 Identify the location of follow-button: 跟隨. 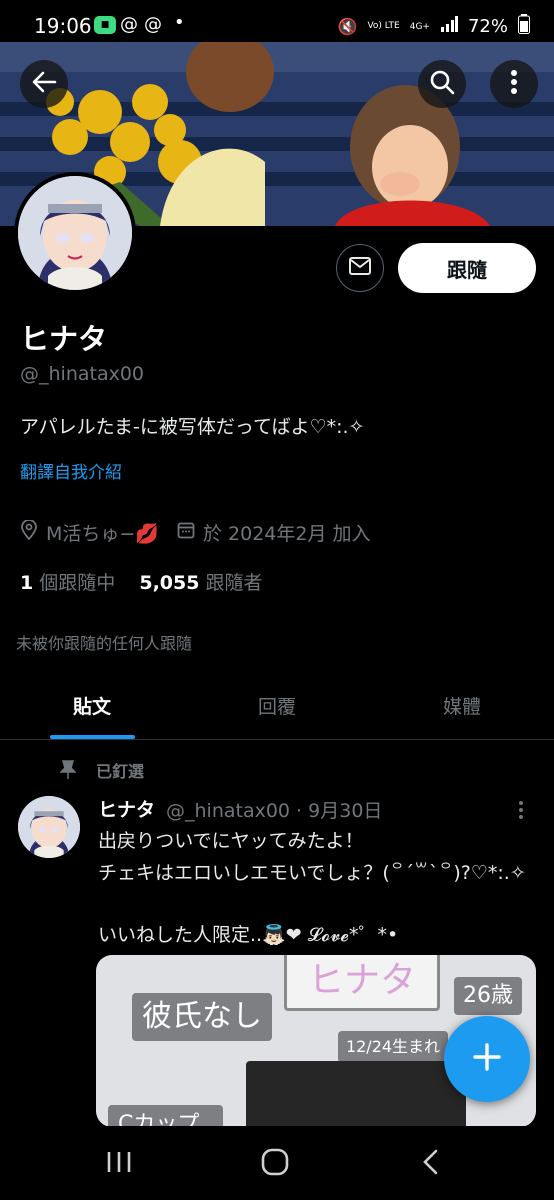
(467, 268).